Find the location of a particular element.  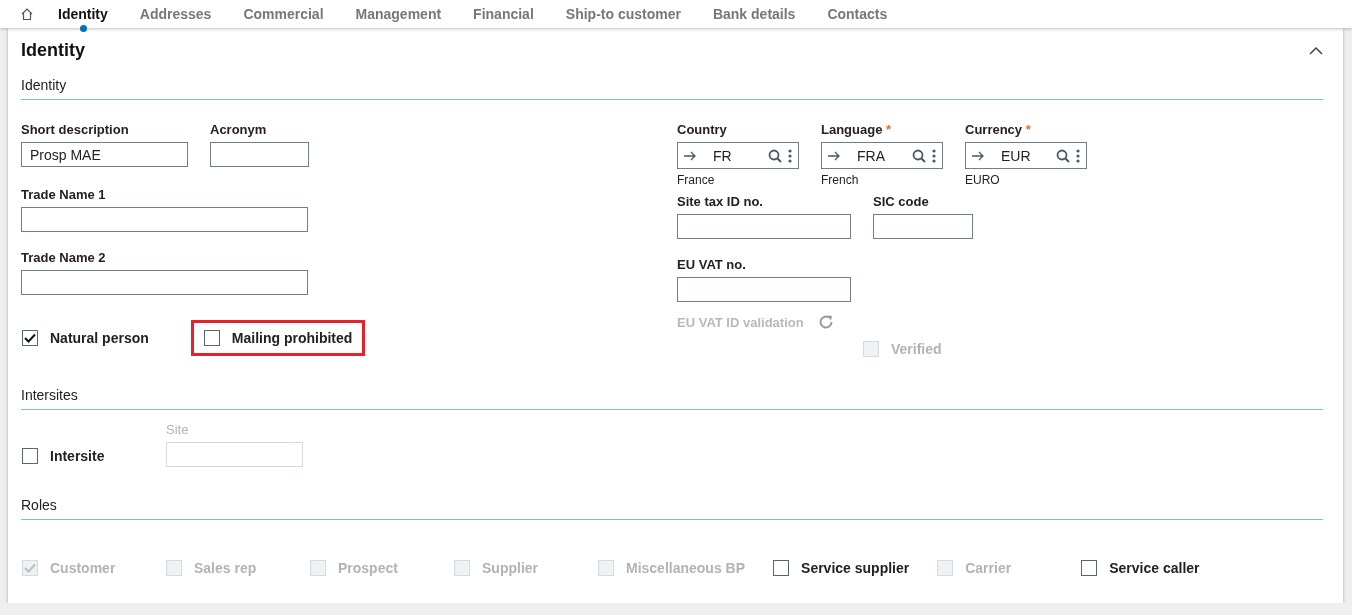

checkbox-label: Verified is located at coordinates (916, 349).